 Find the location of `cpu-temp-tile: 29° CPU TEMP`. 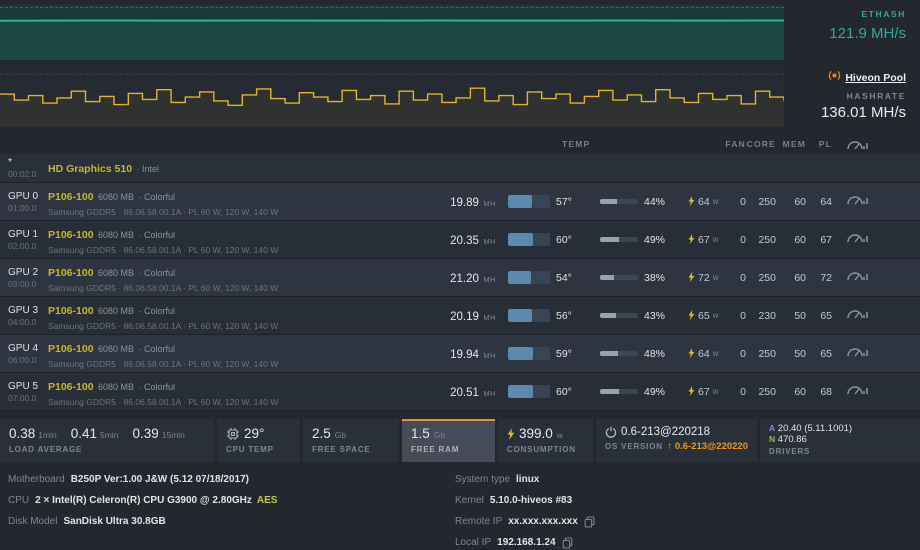

cpu-temp-tile: 29° CPU TEMP is located at coordinates (258, 440).